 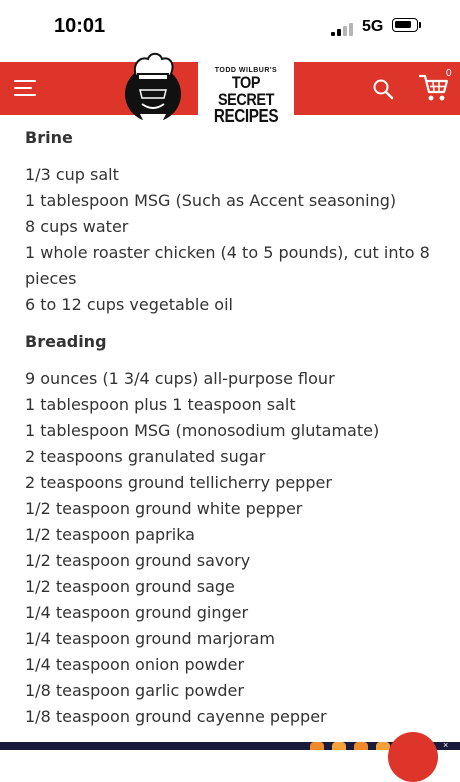 What do you see at coordinates (137, 612) in the screenshot?
I see `ingredient-item: 1/4 teaspoon ground ginger` at bounding box center [137, 612].